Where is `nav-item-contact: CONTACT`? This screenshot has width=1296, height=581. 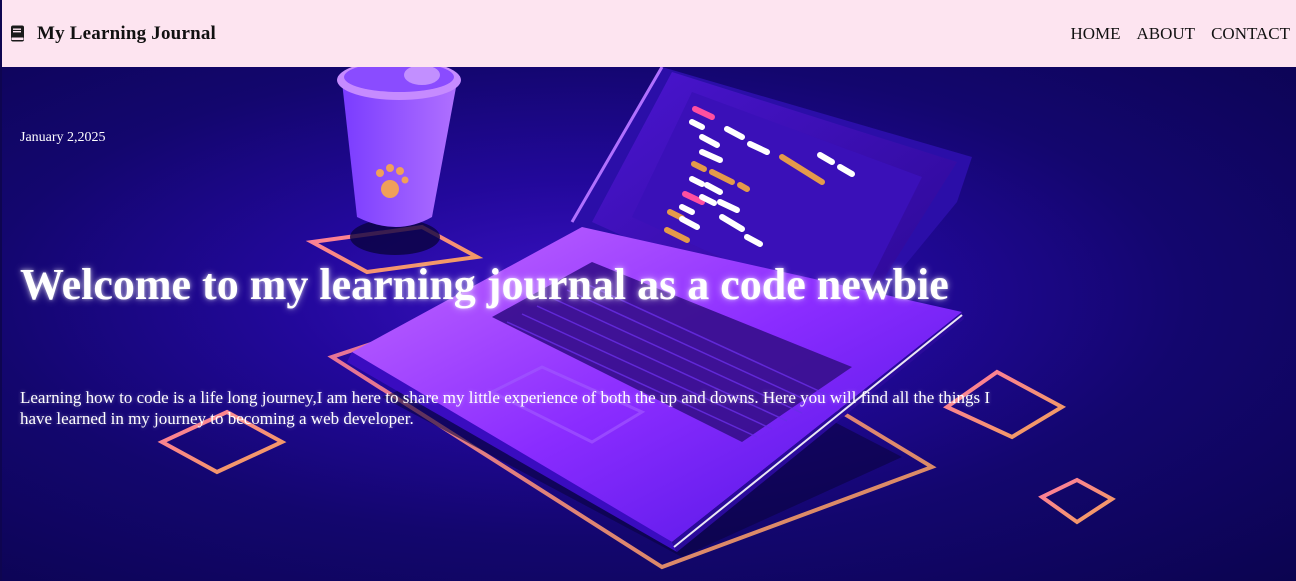 nav-item-contact: CONTACT is located at coordinates (1250, 34).